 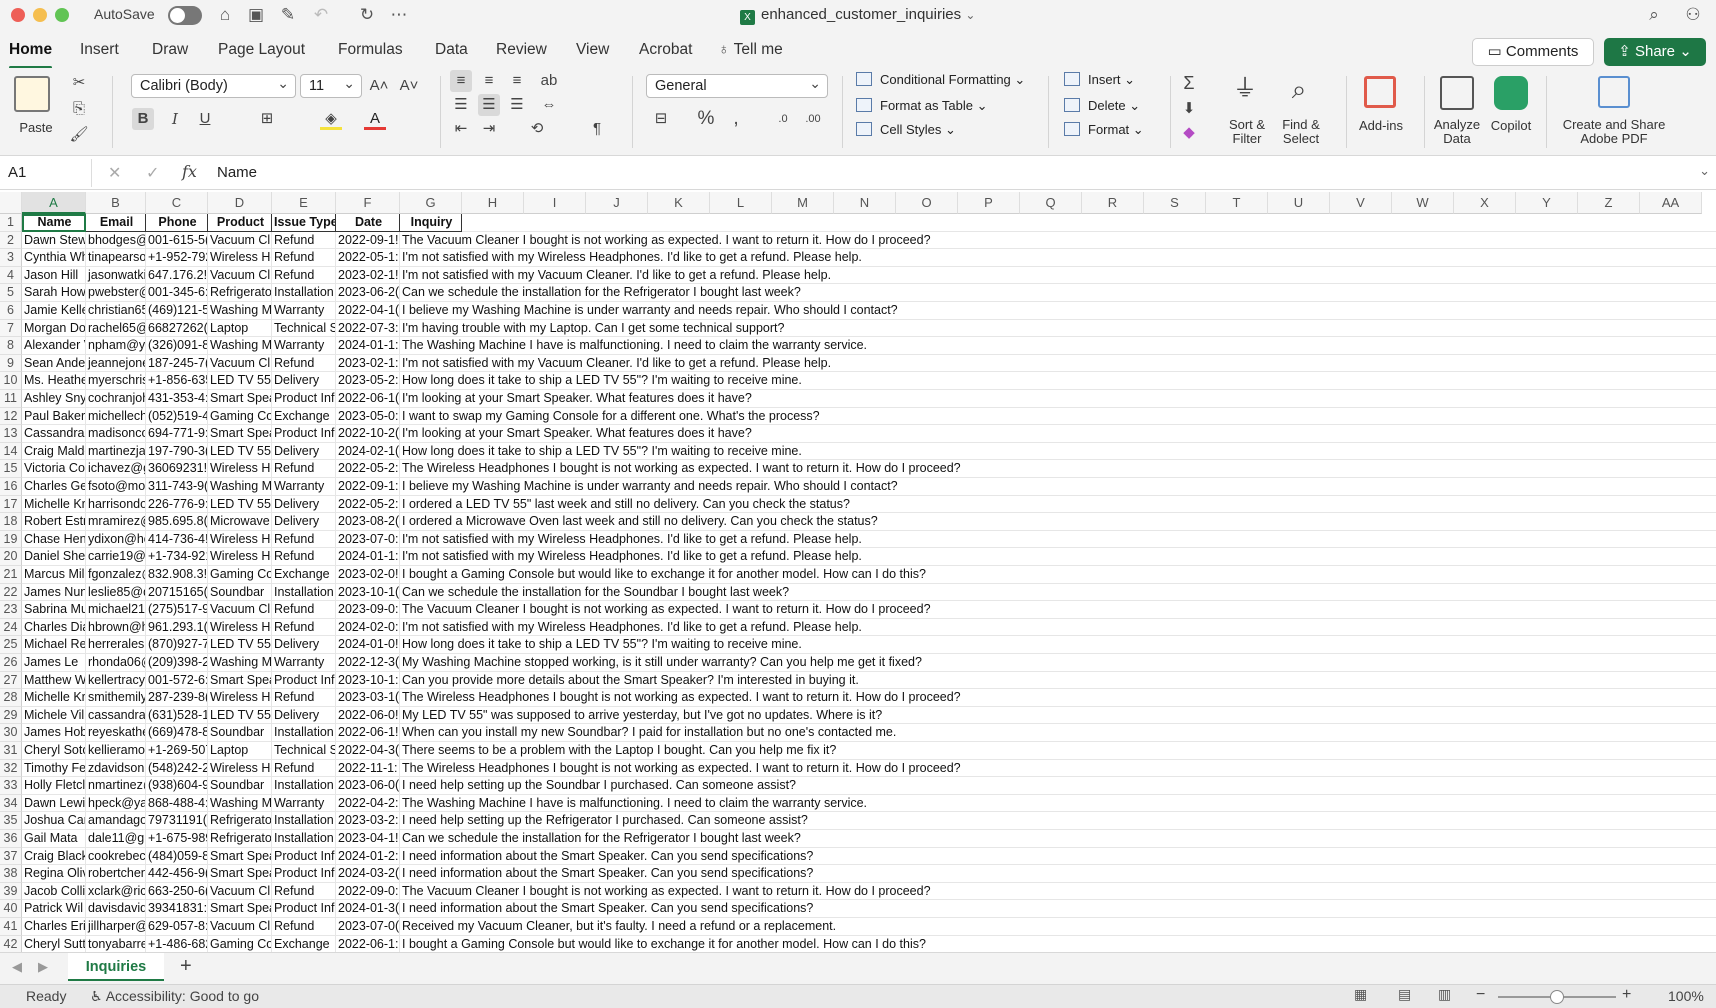 What do you see at coordinates (1245, 89) in the screenshot?
I see `sort-filter-icon: ⏚` at bounding box center [1245, 89].